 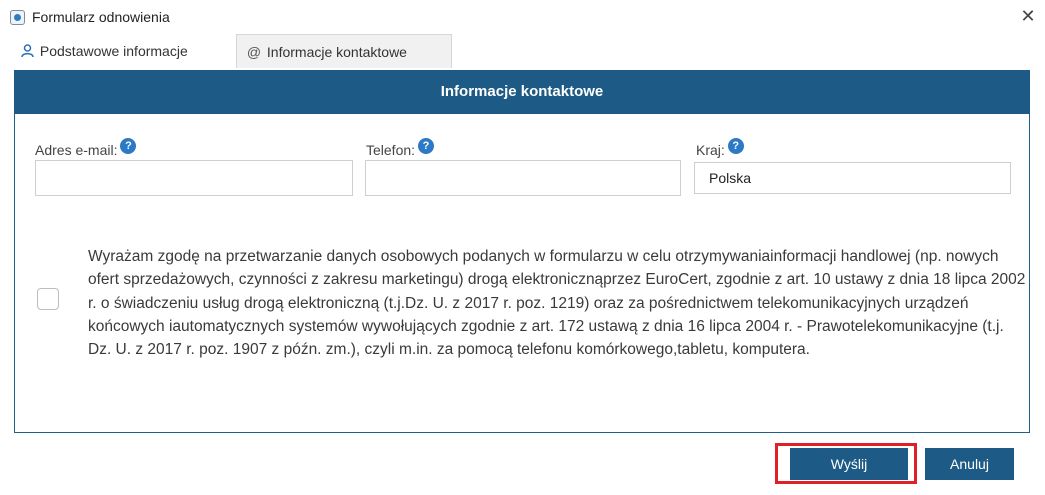 What do you see at coordinates (1028, 16) in the screenshot?
I see `close-button: ✕` at bounding box center [1028, 16].